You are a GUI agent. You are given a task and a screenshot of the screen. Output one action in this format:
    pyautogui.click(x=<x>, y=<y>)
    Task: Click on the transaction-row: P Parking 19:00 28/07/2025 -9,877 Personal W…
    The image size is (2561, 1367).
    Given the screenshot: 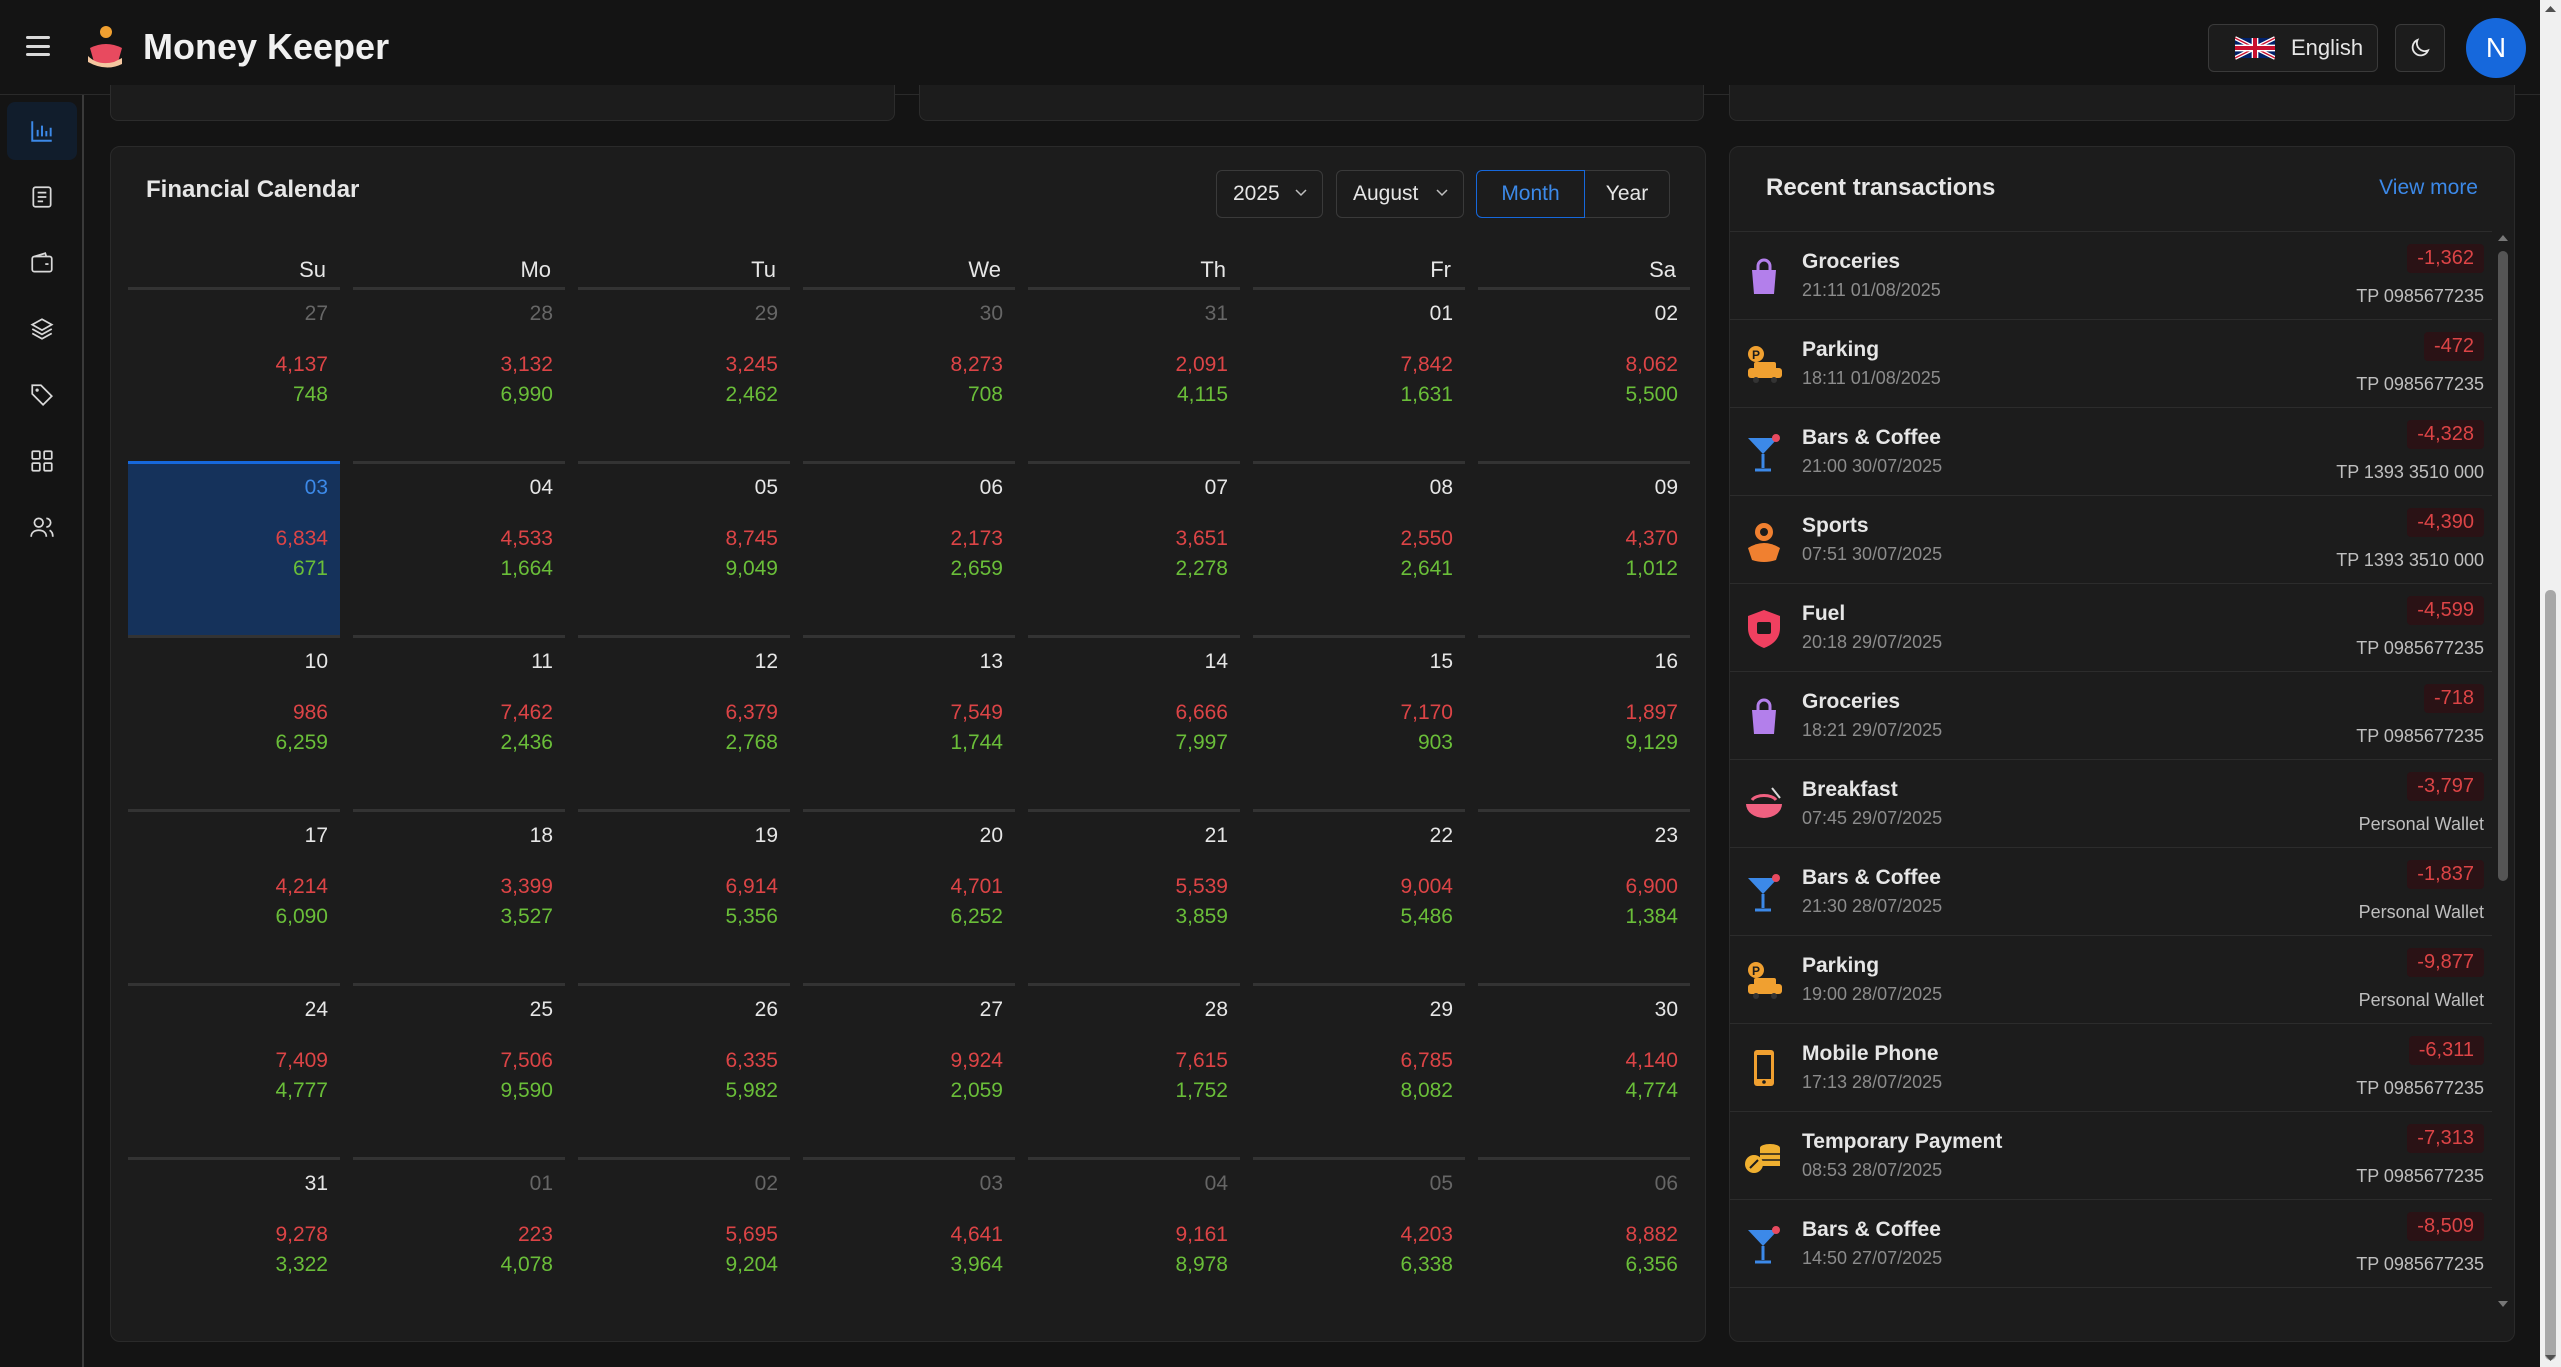 What is the action you would take?
    pyautogui.click(x=2111, y=980)
    